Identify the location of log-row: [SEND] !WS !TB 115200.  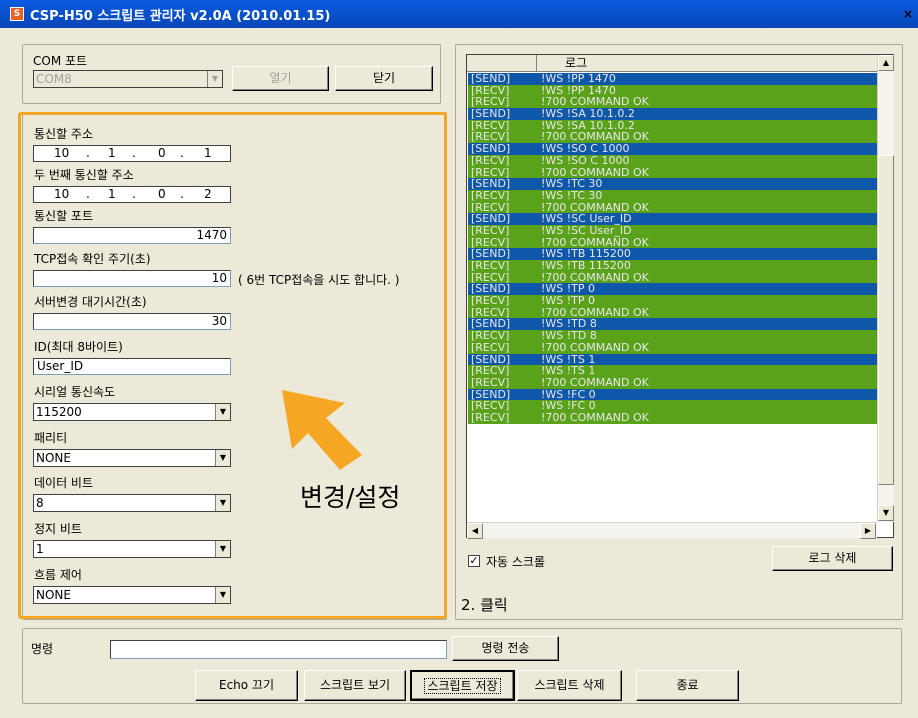
(672, 254).